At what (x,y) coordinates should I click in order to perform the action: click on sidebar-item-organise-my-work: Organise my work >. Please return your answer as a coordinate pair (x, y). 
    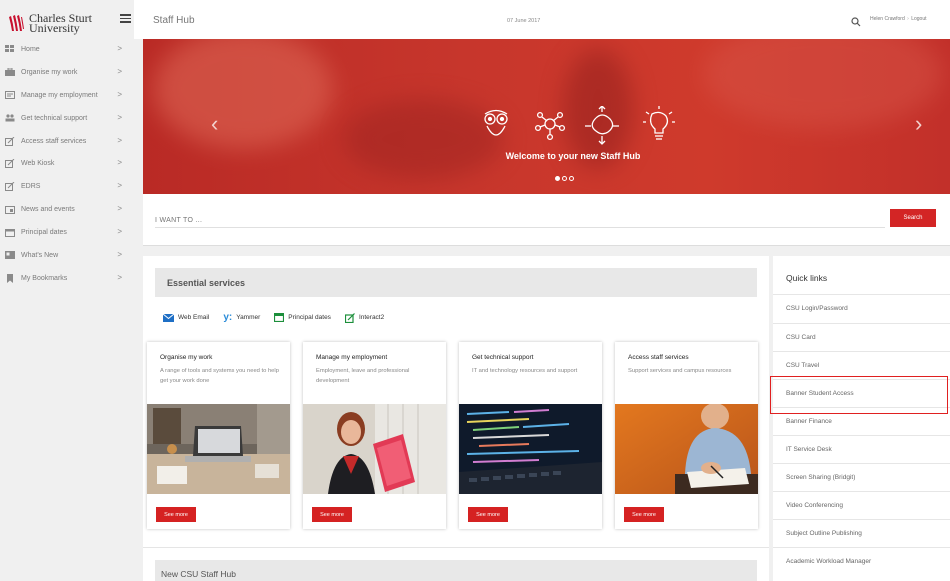
    Looking at the image, I should click on (67, 72).